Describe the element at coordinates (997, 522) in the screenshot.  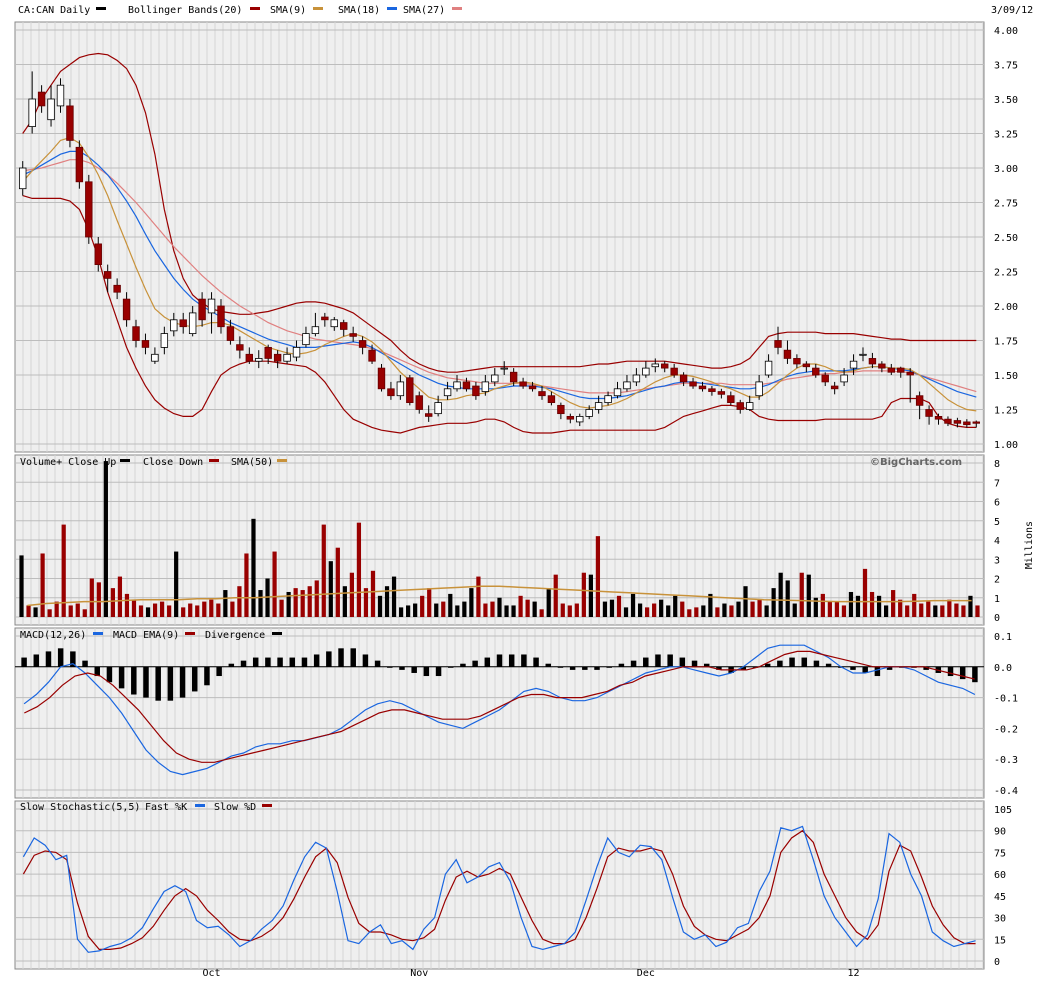
I see `y-tick-label: 5` at that location.